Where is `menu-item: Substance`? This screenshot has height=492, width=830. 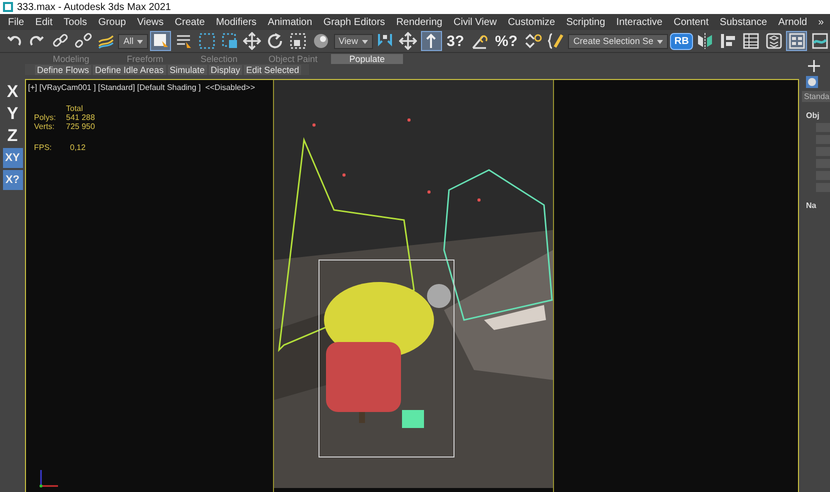 menu-item: Substance is located at coordinates (744, 22).